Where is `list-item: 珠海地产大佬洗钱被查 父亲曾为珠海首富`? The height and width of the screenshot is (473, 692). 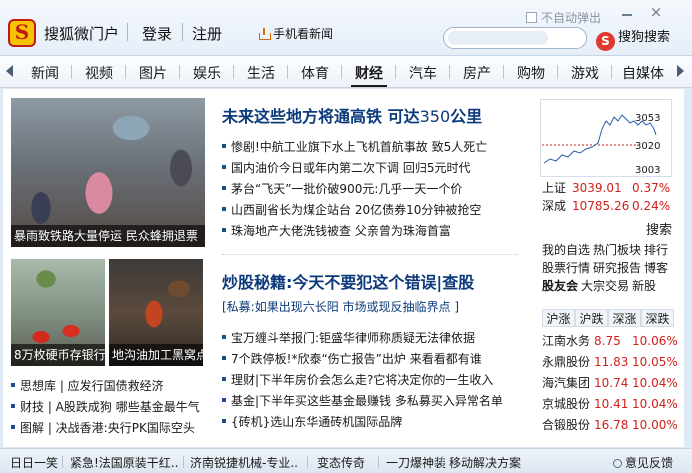
list-item: 珠海地产大佬洗钱被查 父亲曾为珠海首富 is located at coordinates (372, 231).